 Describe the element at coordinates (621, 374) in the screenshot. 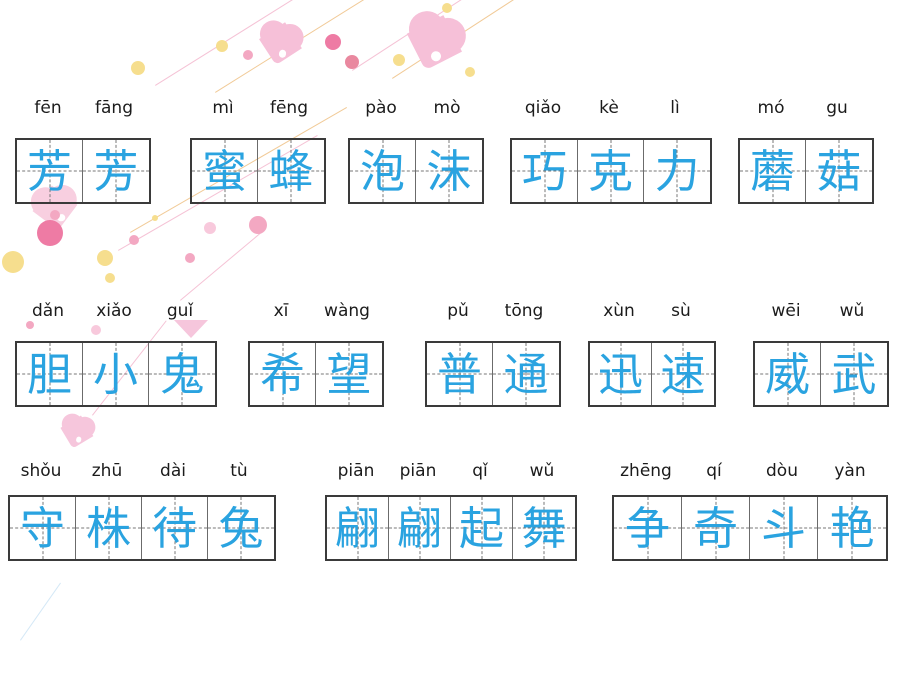

I see `tianzige-cell: 迅` at that location.